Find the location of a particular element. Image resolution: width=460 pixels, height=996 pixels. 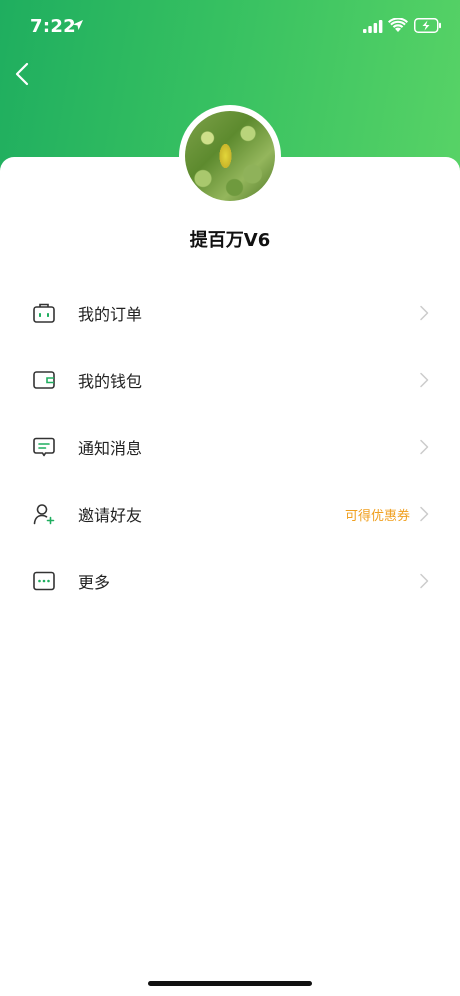

avatar-image is located at coordinates (230, 156).